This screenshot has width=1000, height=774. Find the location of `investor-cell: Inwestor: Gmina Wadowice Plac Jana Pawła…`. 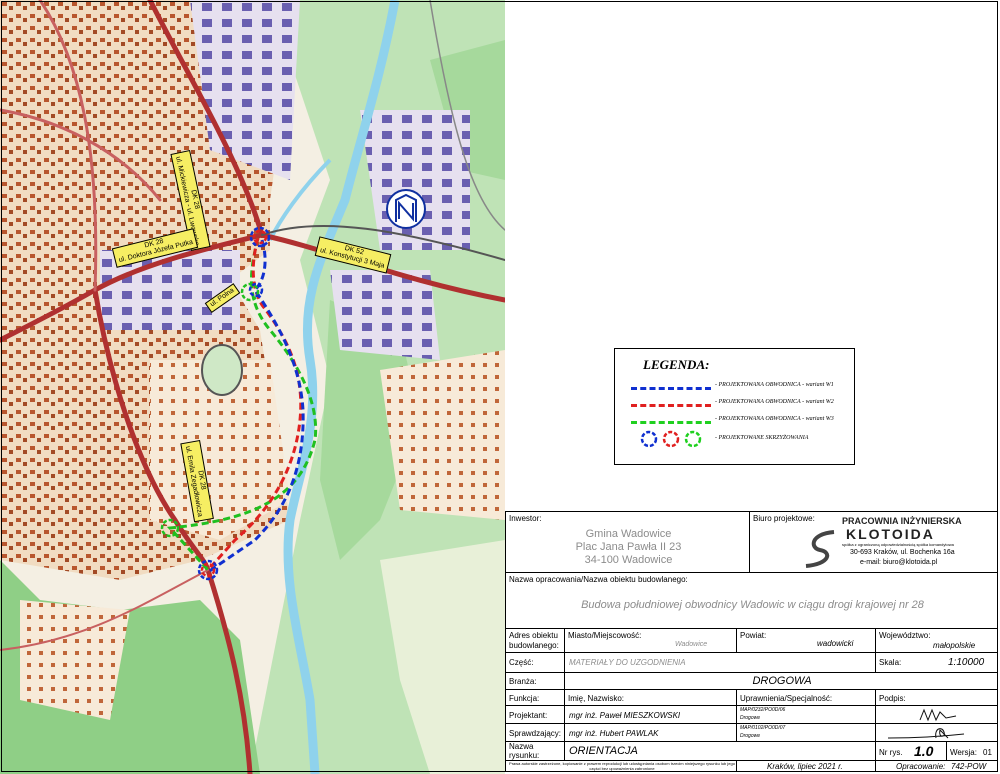

investor-cell: Inwestor: Gmina Wadowice Plac Jana Pawła… is located at coordinates (627, 542).